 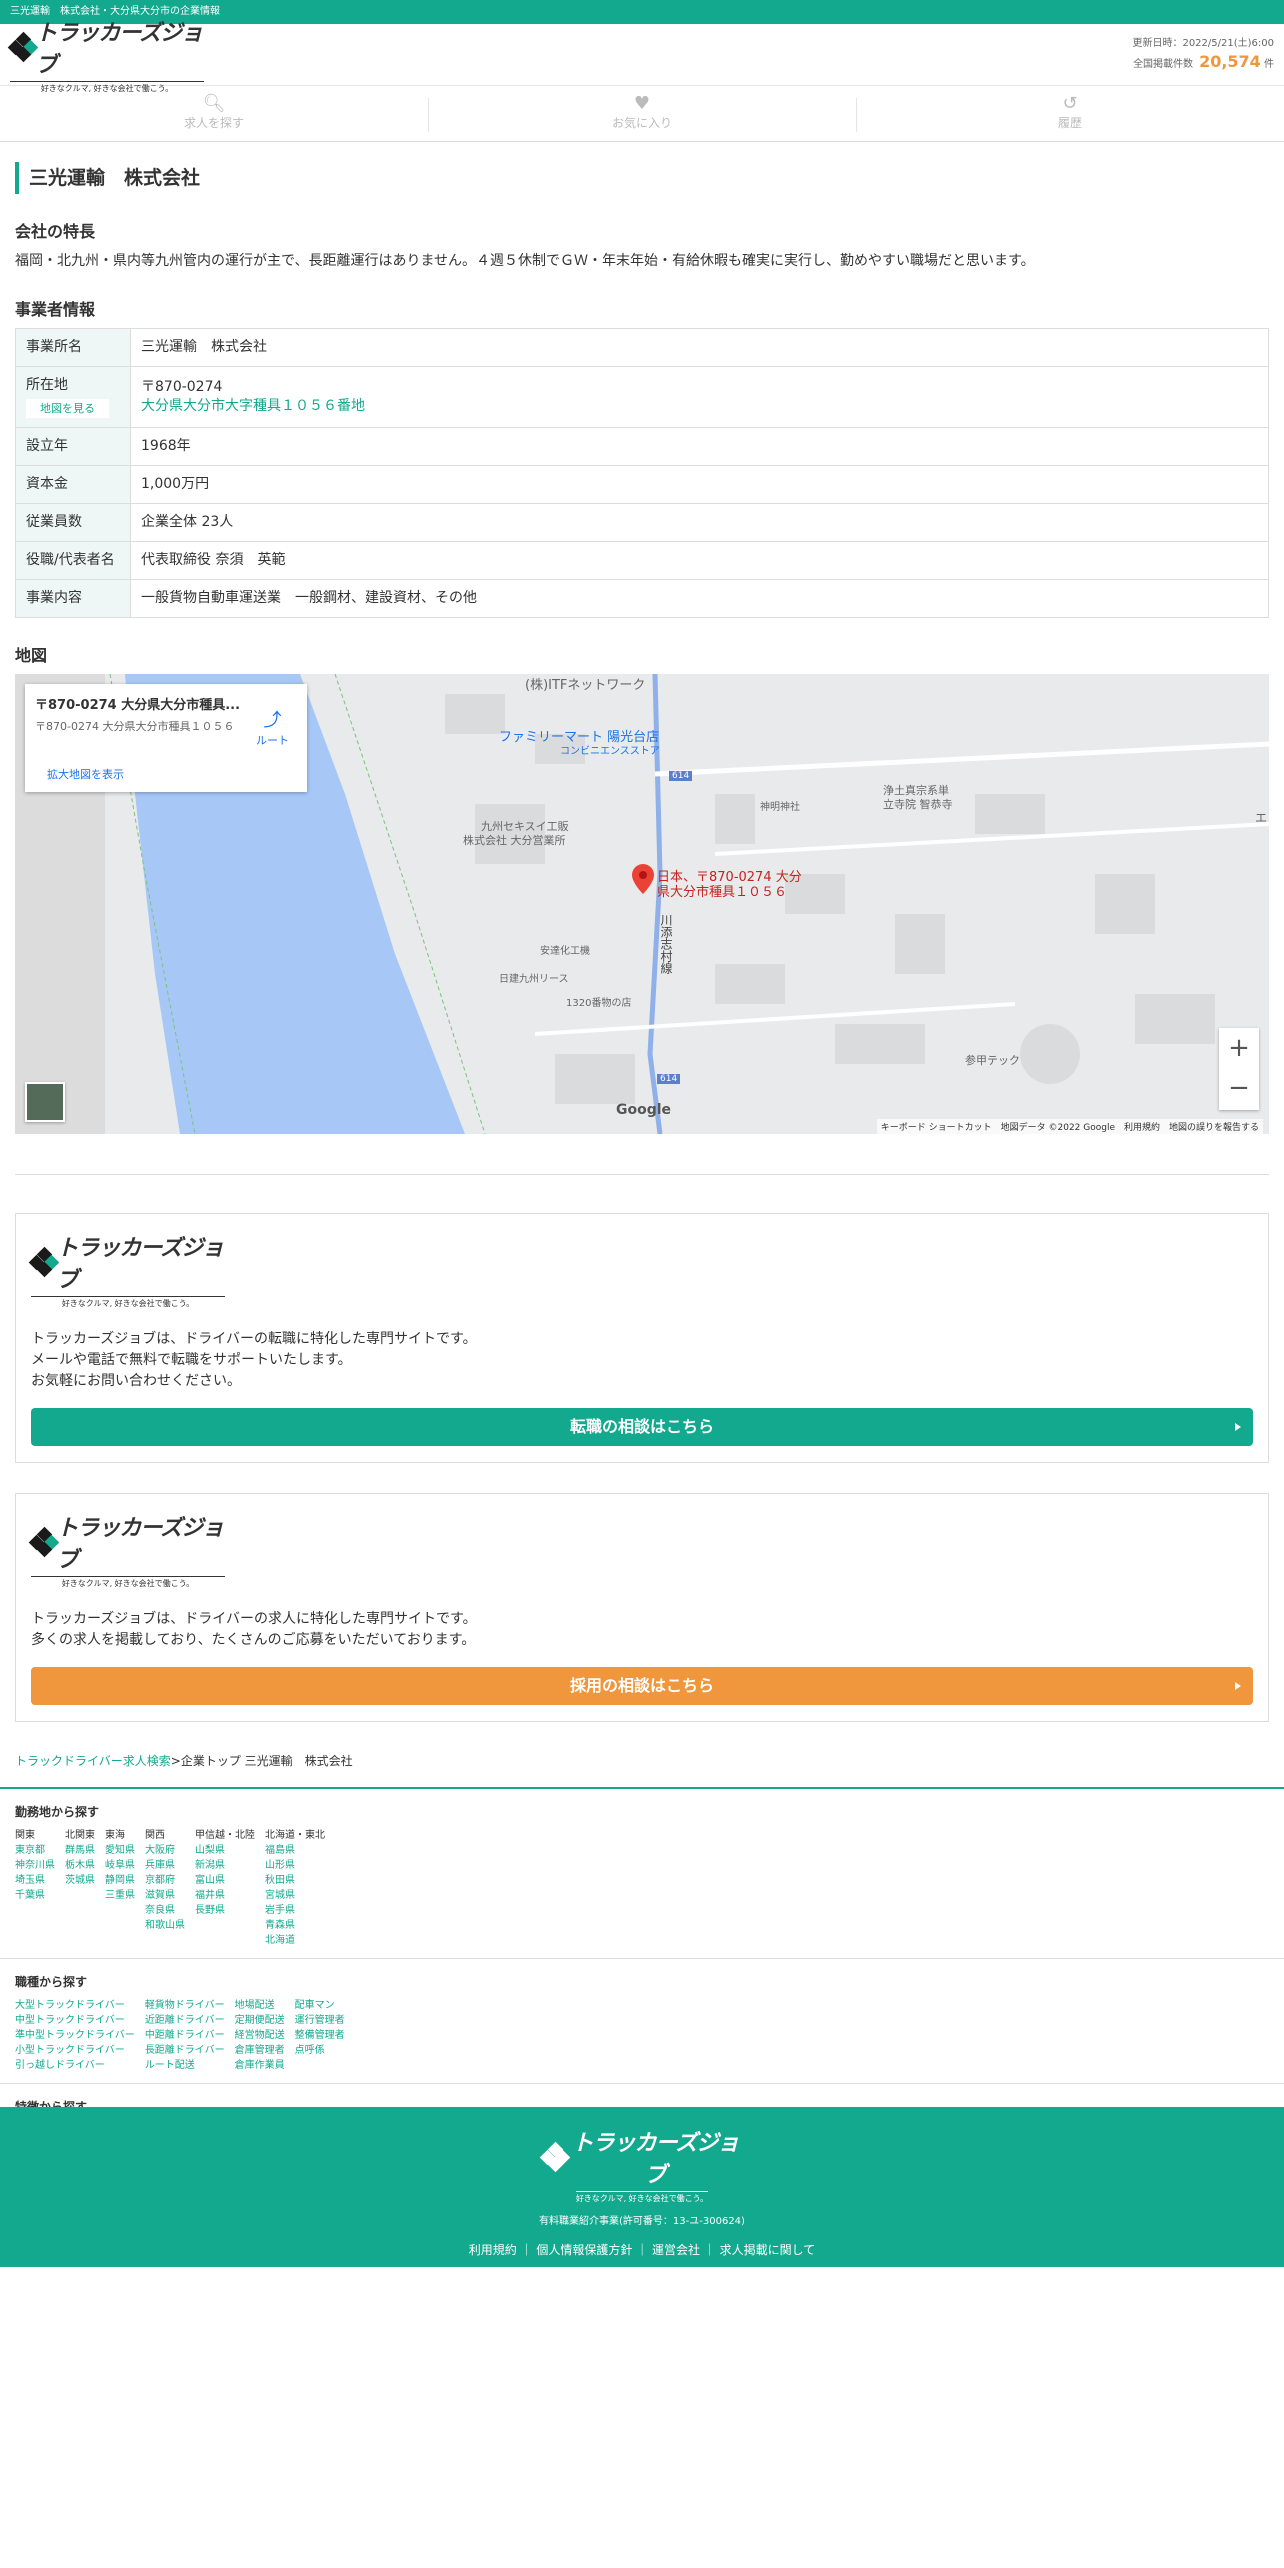 What do you see at coordinates (272, 720) in the screenshot?
I see `directions-icon: ⤴` at bounding box center [272, 720].